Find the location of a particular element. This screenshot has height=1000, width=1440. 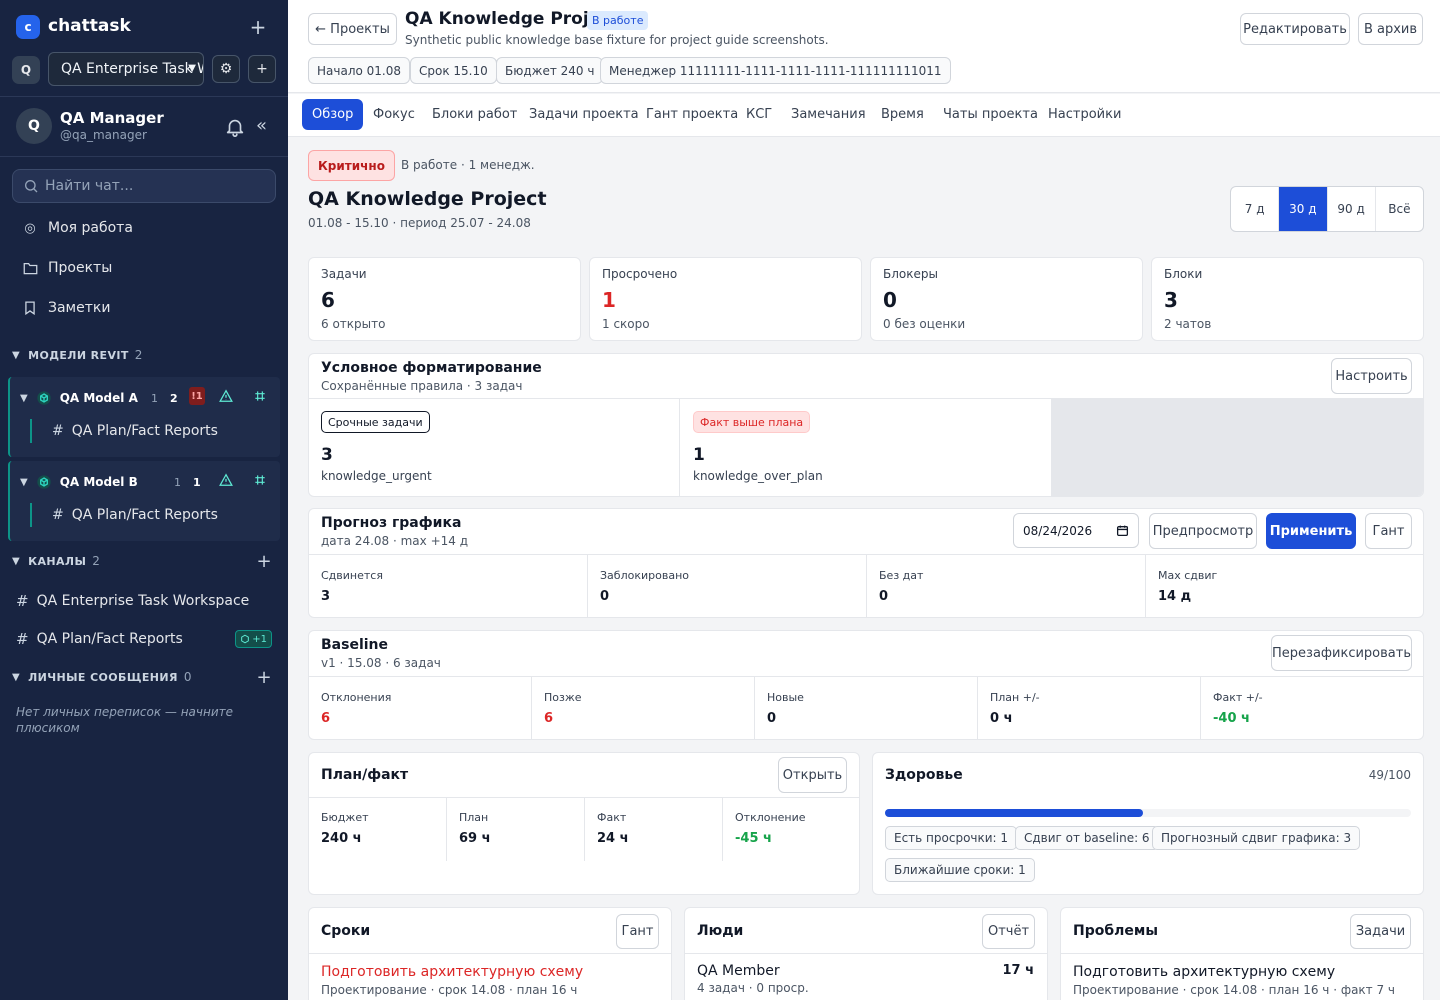

forecast-date-input: 08/24/2026 is located at coordinates (1076, 530).